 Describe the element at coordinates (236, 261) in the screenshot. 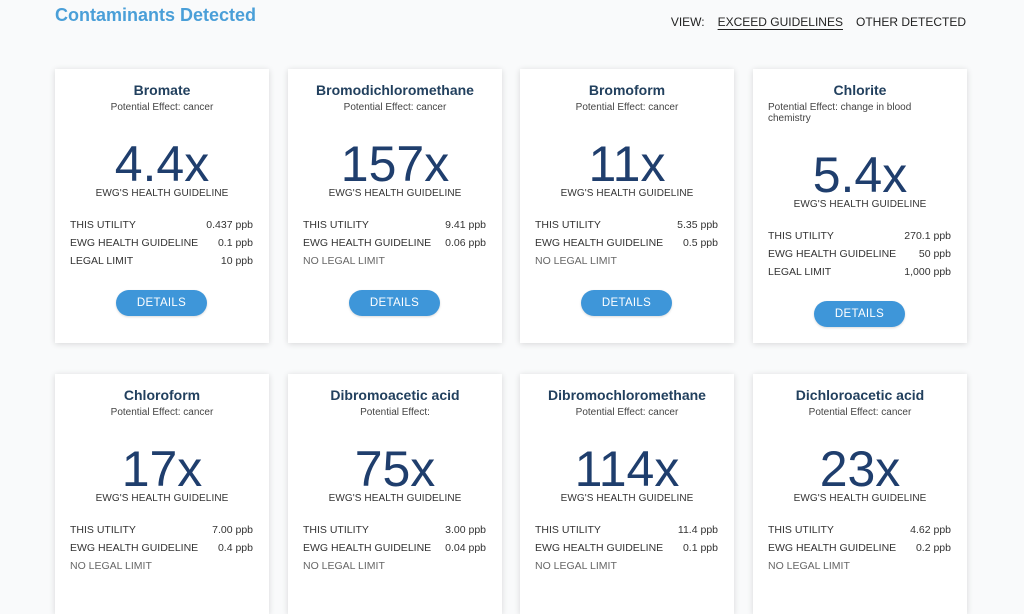

I see `legal-limit-value: 10 ppb` at that location.